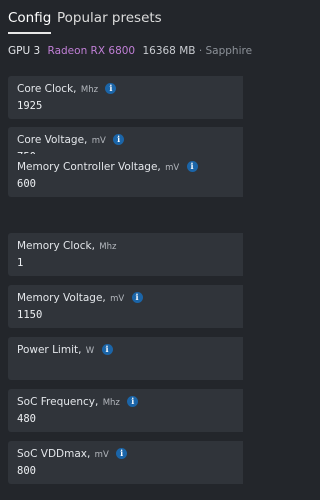 The image size is (320, 500). Describe the element at coordinates (169, 51) in the screenshot. I see `gpu-vram: 16368 MB` at that location.